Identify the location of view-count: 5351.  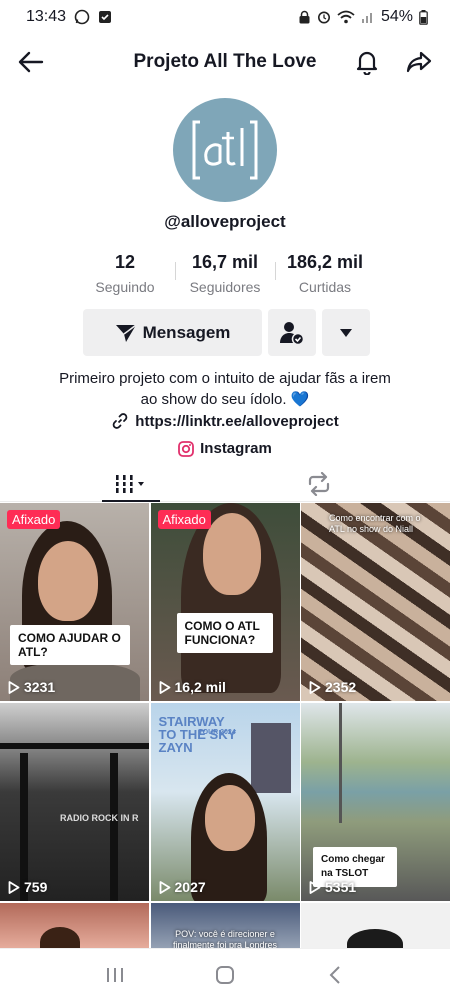
(332, 887).